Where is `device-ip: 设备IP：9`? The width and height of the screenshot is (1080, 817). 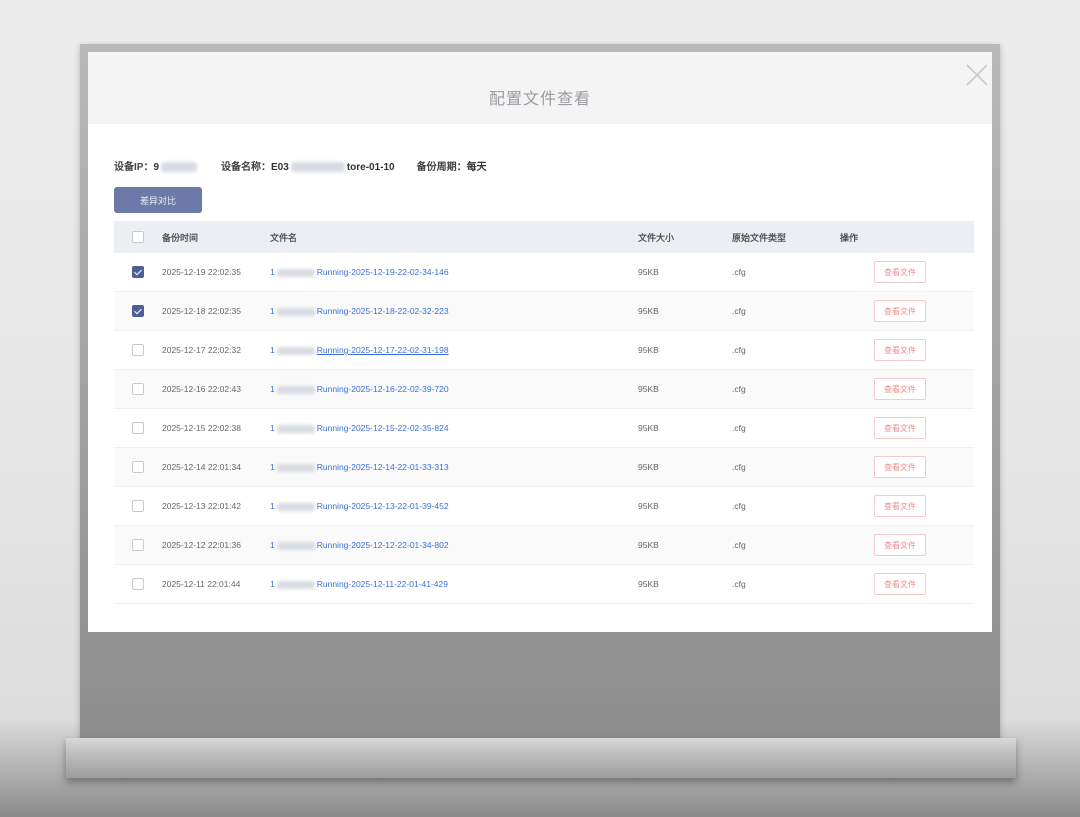
device-ip: 设备IP：9 is located at coordinates (156, 165).